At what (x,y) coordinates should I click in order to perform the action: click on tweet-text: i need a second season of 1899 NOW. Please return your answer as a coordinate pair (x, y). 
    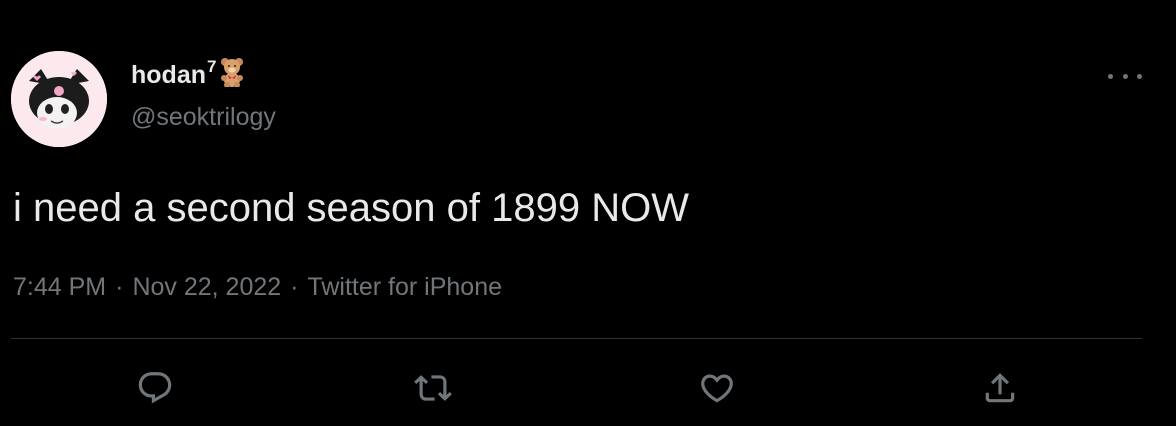
    Looking at the image, I should click on (351, 208).